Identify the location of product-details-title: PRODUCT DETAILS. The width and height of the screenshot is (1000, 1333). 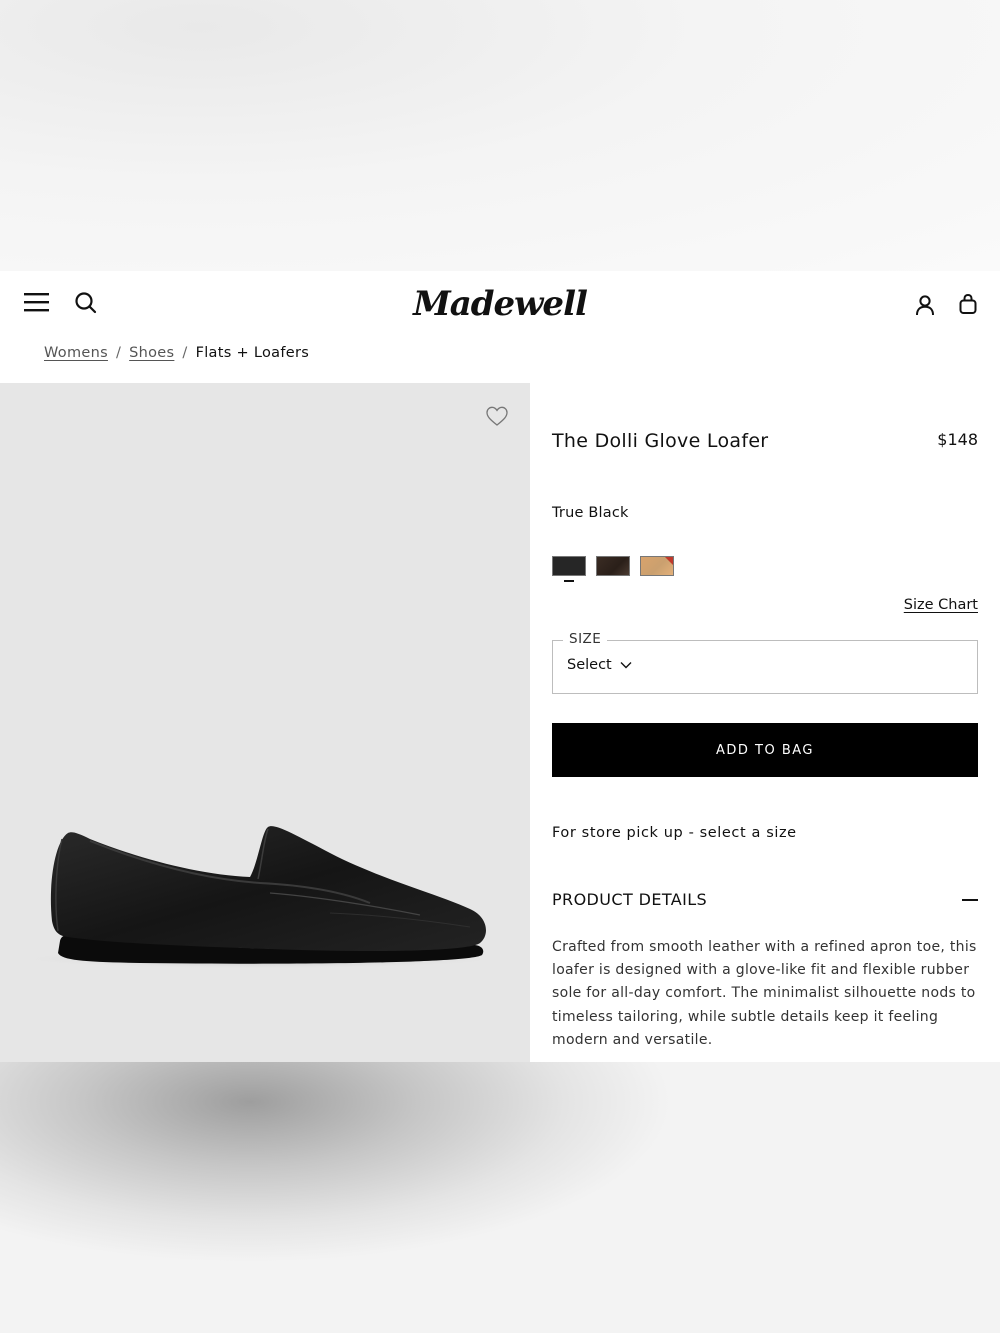
(630, 899).